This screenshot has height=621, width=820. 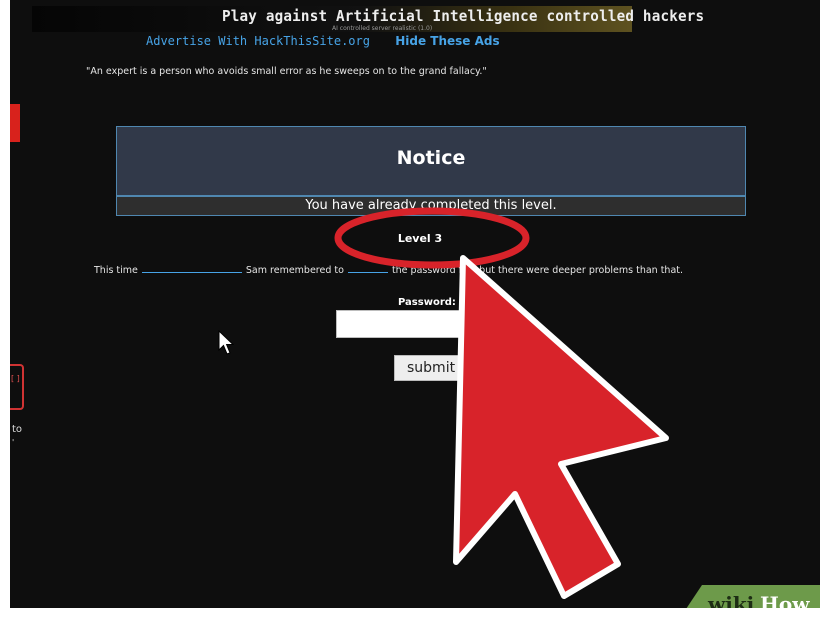 I want to click on password-label: Password:, so click(x=427, y=302).